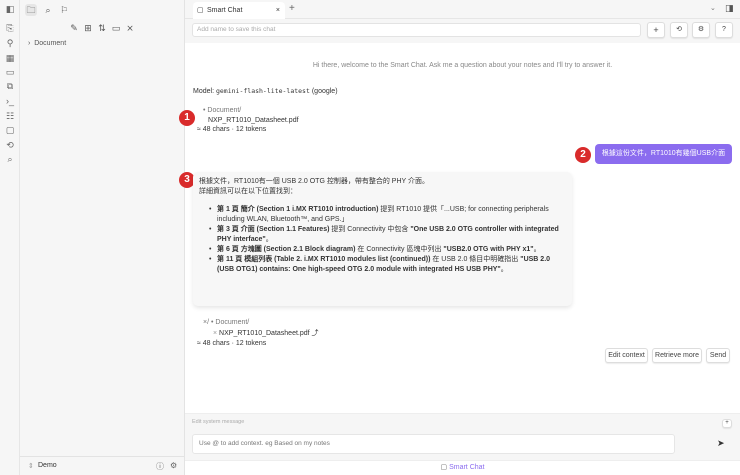  Describe the element at coordinates (102, 28) in the screenshot. I see `sort-icon: ⇅` at that location.